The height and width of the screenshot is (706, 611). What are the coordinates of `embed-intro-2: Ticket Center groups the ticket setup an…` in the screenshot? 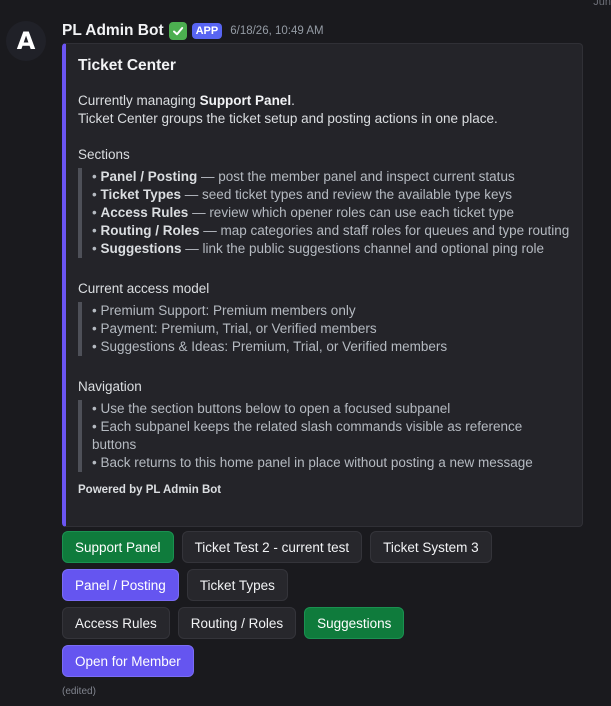 It's located at (288, 118).